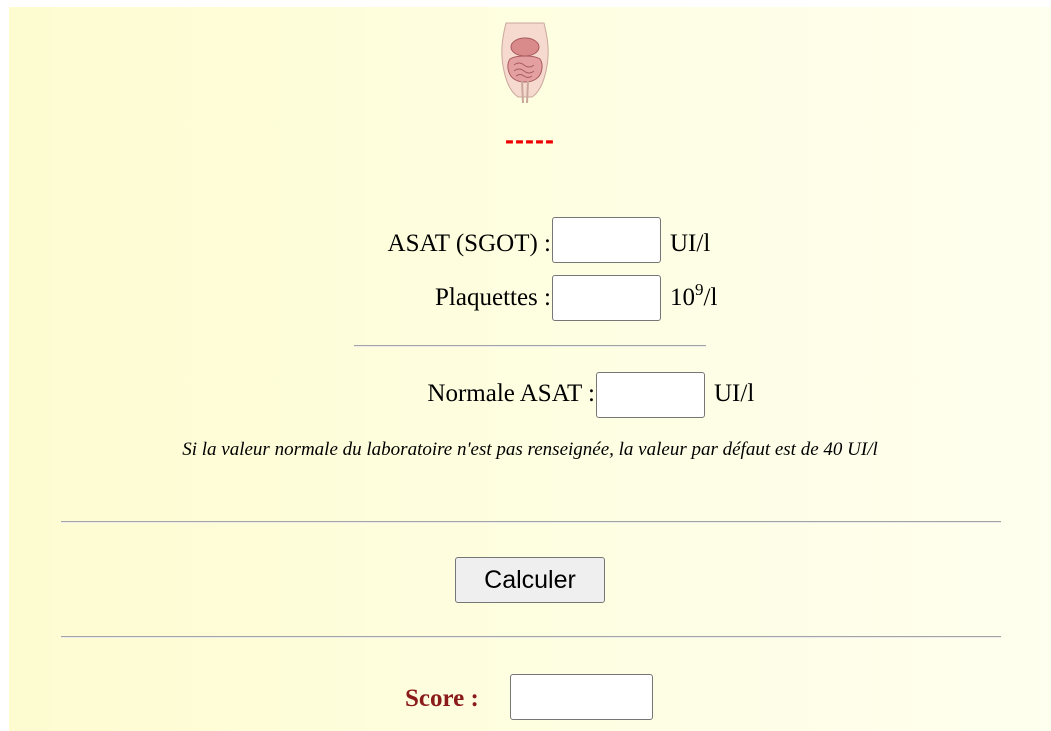  Describe the element at coordinates (710, 297) in the screenshot. I see `platelets-unit-suffix: /l` at that location.